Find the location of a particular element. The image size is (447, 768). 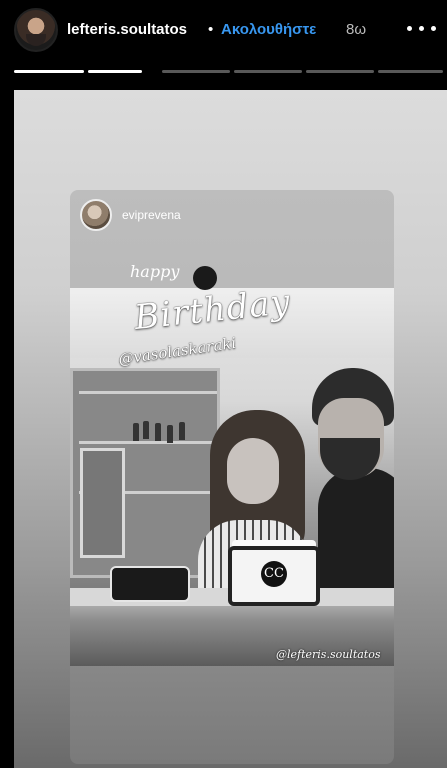

story-header: lefteris.soultatos • Ακολουθήστε 8ω is located at coordinates (223, 45).